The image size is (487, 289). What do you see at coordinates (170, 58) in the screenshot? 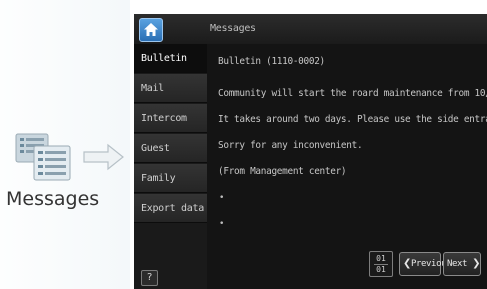
I see `sidebar-item-bulletin: Bulletin` at bounding box center [170, 58].